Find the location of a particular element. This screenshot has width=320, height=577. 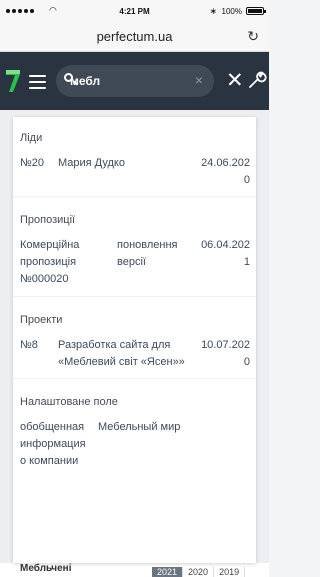

widget-title: Мебльчені is located at coordinates (46, 568).